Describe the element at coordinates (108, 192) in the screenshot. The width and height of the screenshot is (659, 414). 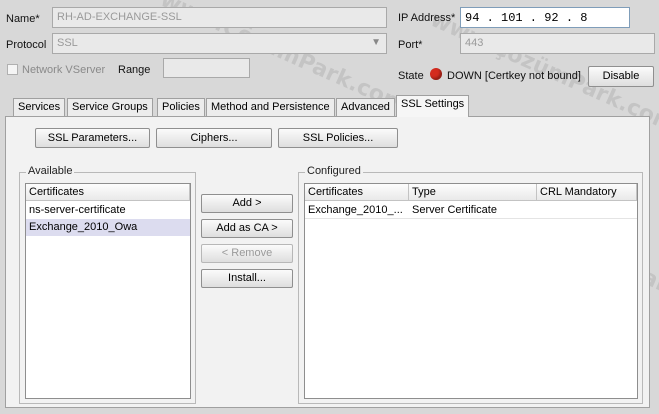
I see `available-certificates-header: Certificates` at that location.